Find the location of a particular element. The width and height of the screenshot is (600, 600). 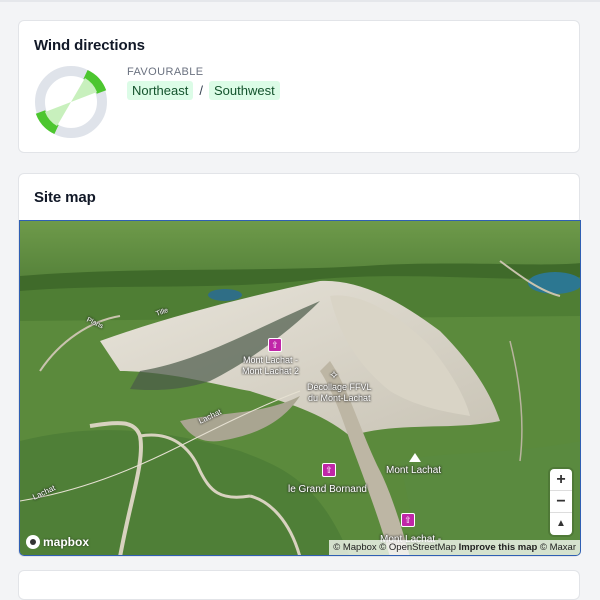

wind-rose-icon is located at coordinates (71, 102).